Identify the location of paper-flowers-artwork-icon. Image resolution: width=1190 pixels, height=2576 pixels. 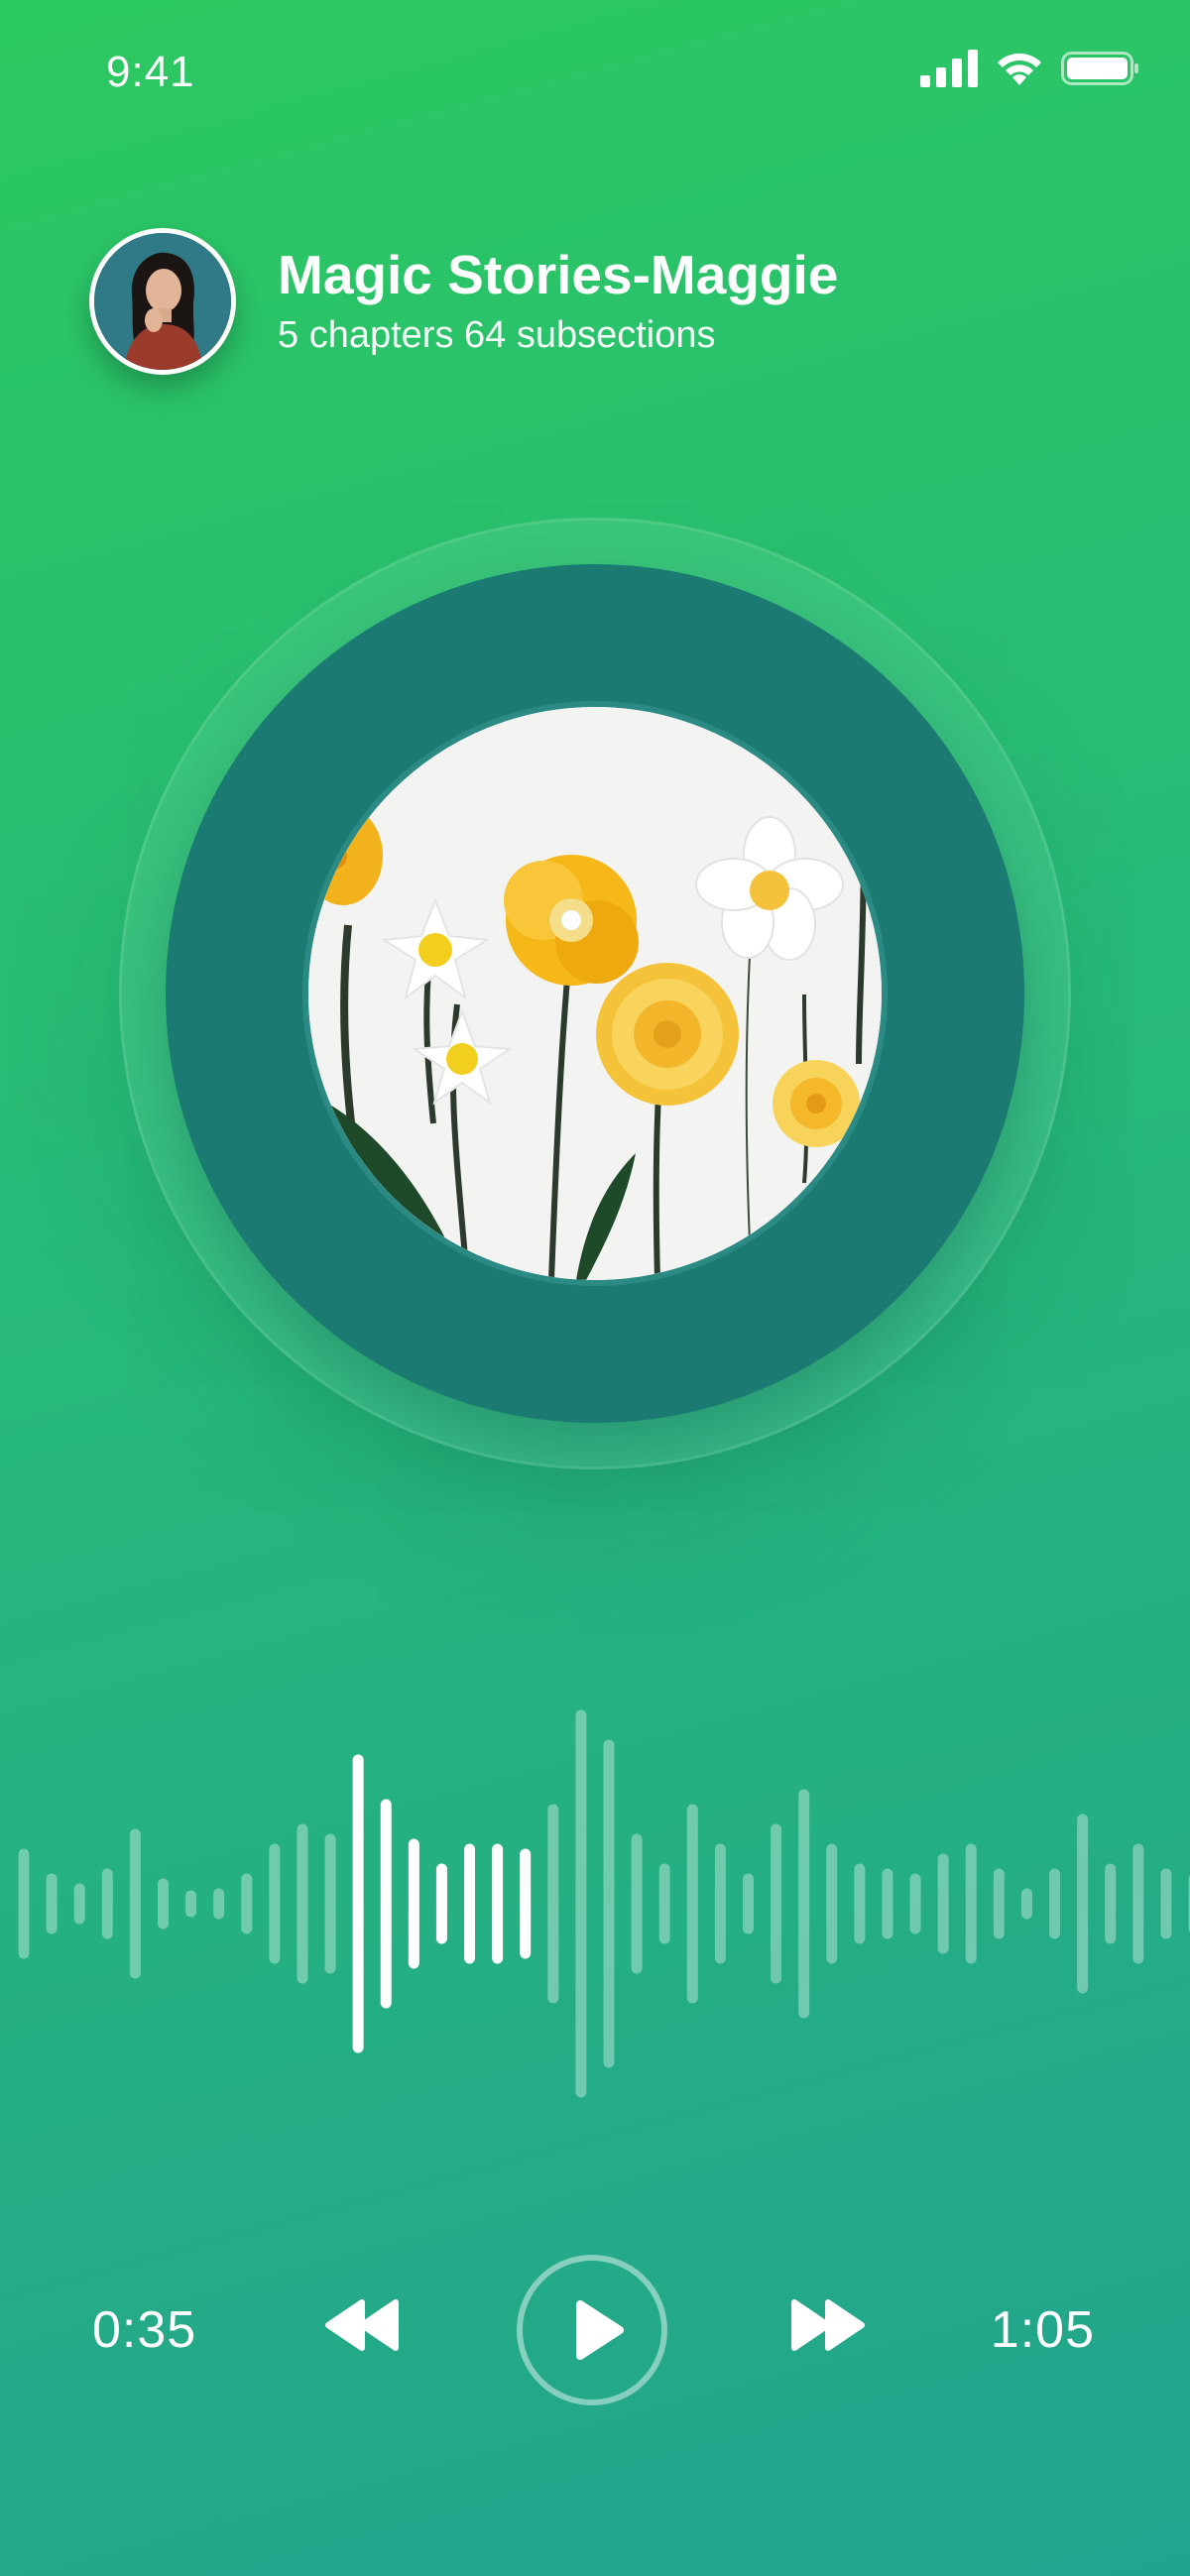
(595, 993).